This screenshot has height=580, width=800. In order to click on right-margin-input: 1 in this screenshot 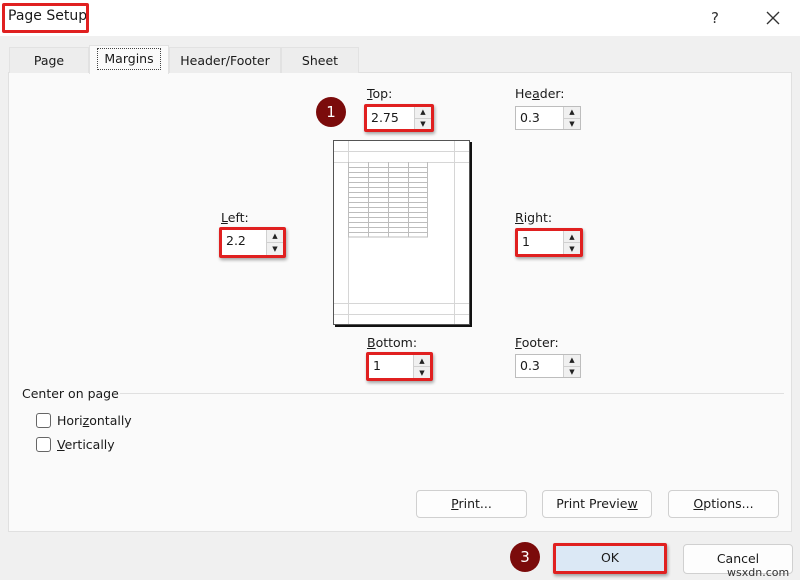, I will do `click(540, 242)`.